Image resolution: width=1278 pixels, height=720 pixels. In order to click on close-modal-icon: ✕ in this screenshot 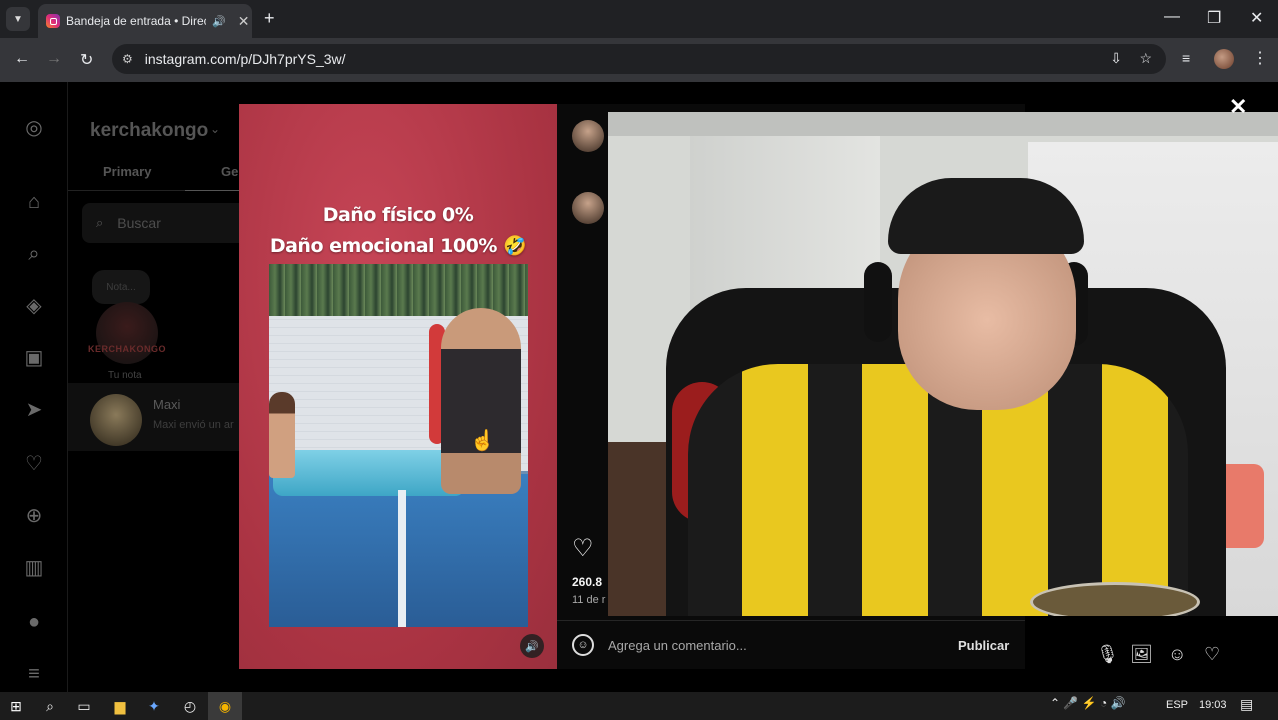, I will do `click(1238, 107)`.